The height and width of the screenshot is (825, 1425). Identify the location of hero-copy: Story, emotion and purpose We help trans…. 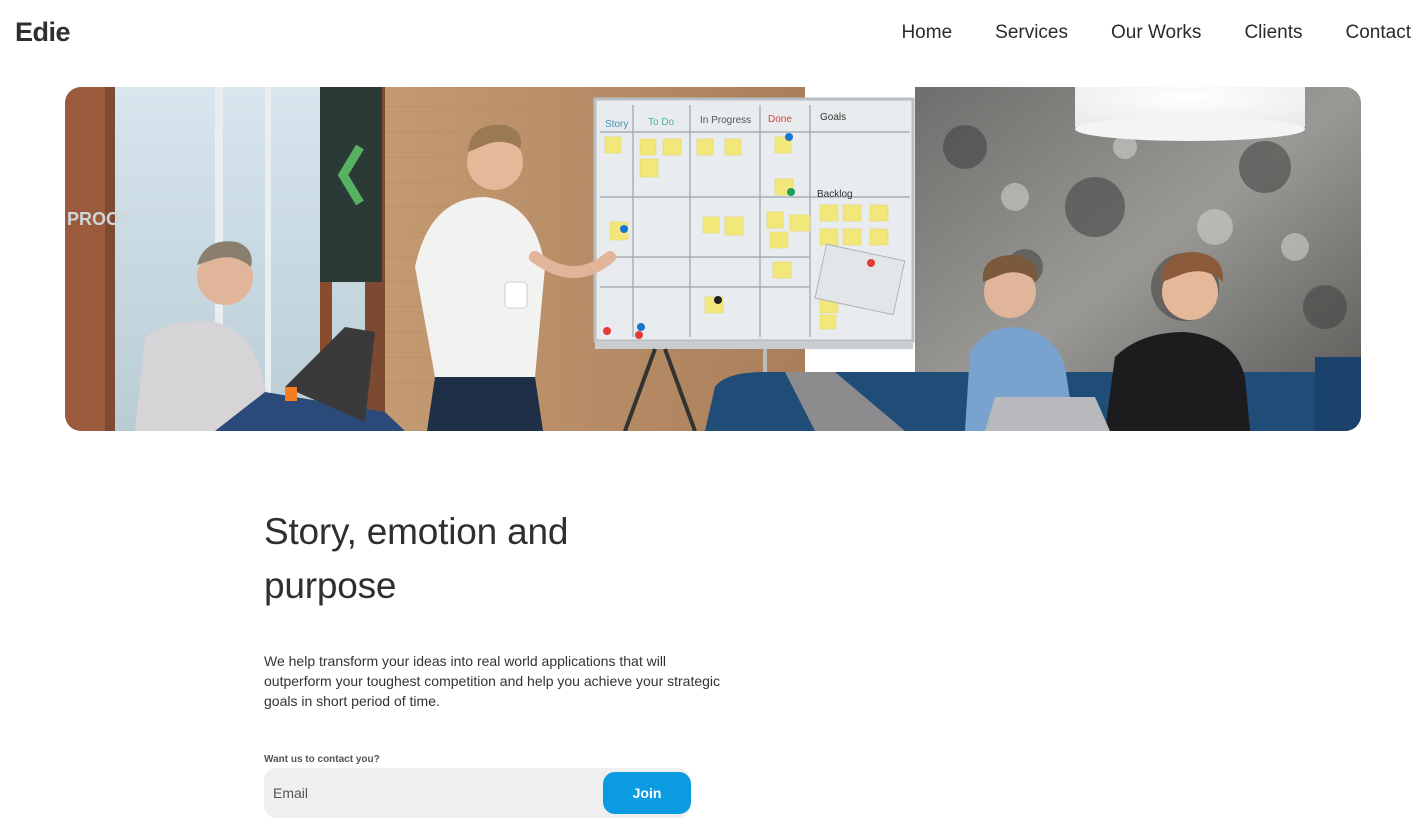
(494, 661).